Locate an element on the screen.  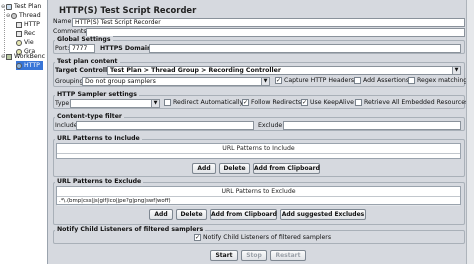
grouping-label: Grouping: is located at coordinates (70, 81).